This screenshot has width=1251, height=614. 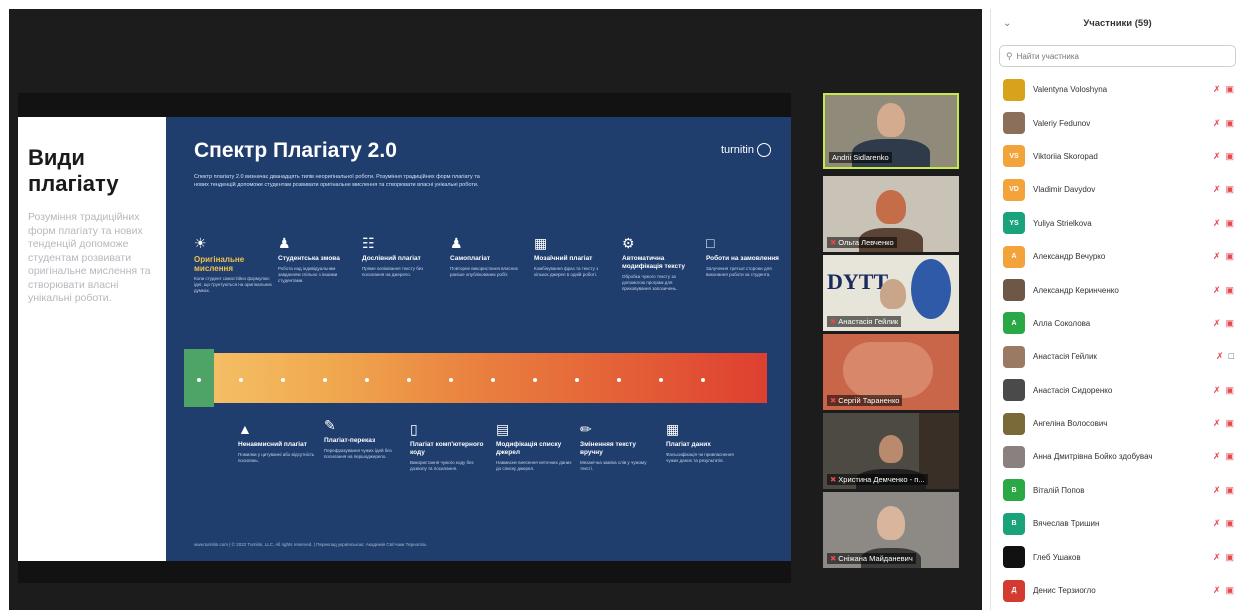 I want to click on participant-row: VD Vladimir Davydov ✗ ▣, so click(x=1117, y=189).